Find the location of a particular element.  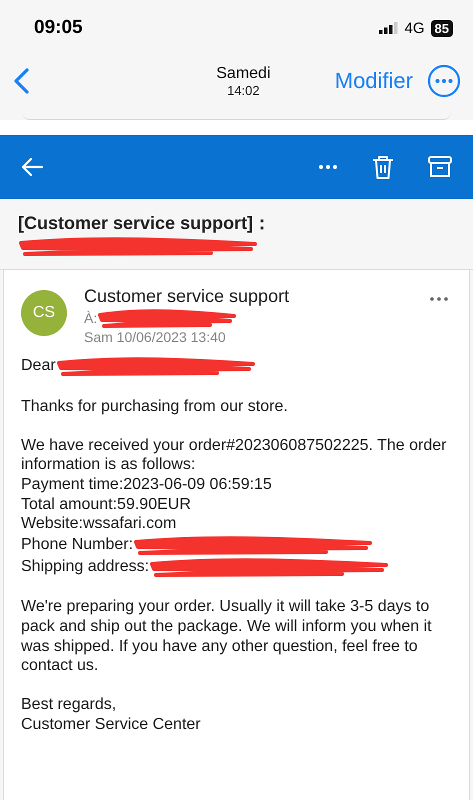

sender-name: Customer service support is located at coordinates (187, 296).